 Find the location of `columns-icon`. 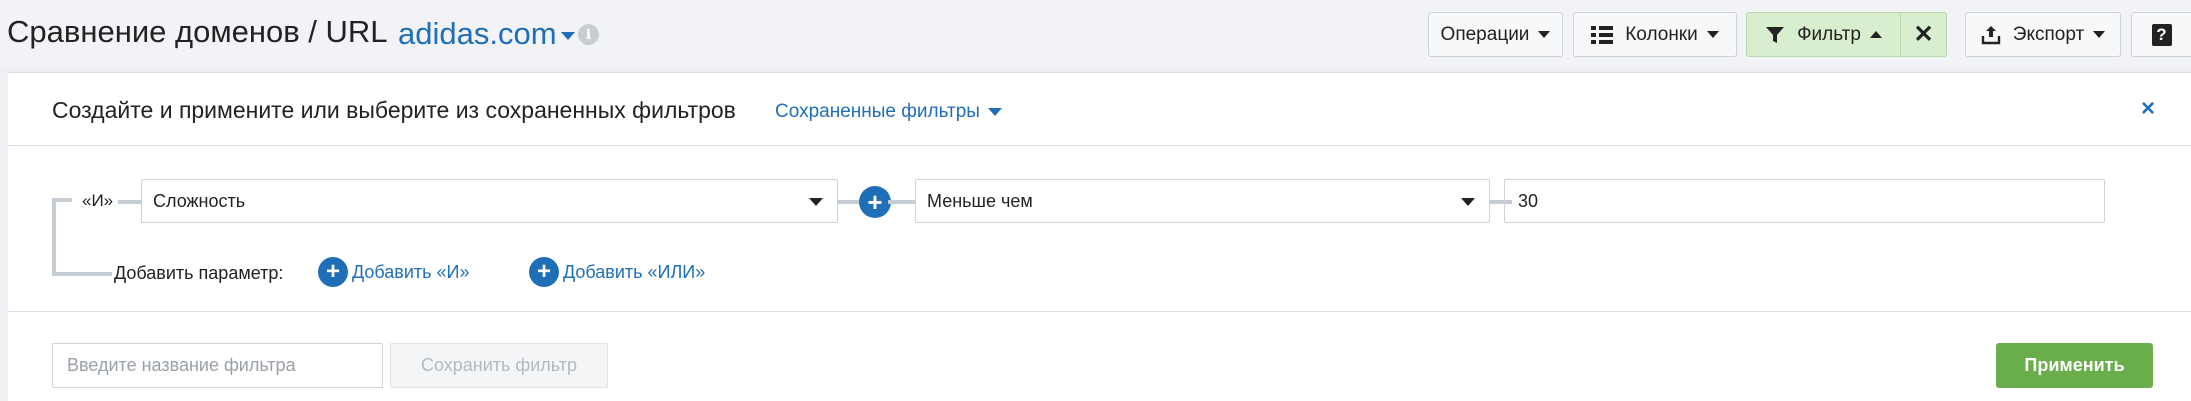

columns-icon is located at coordinates (1602, 35).